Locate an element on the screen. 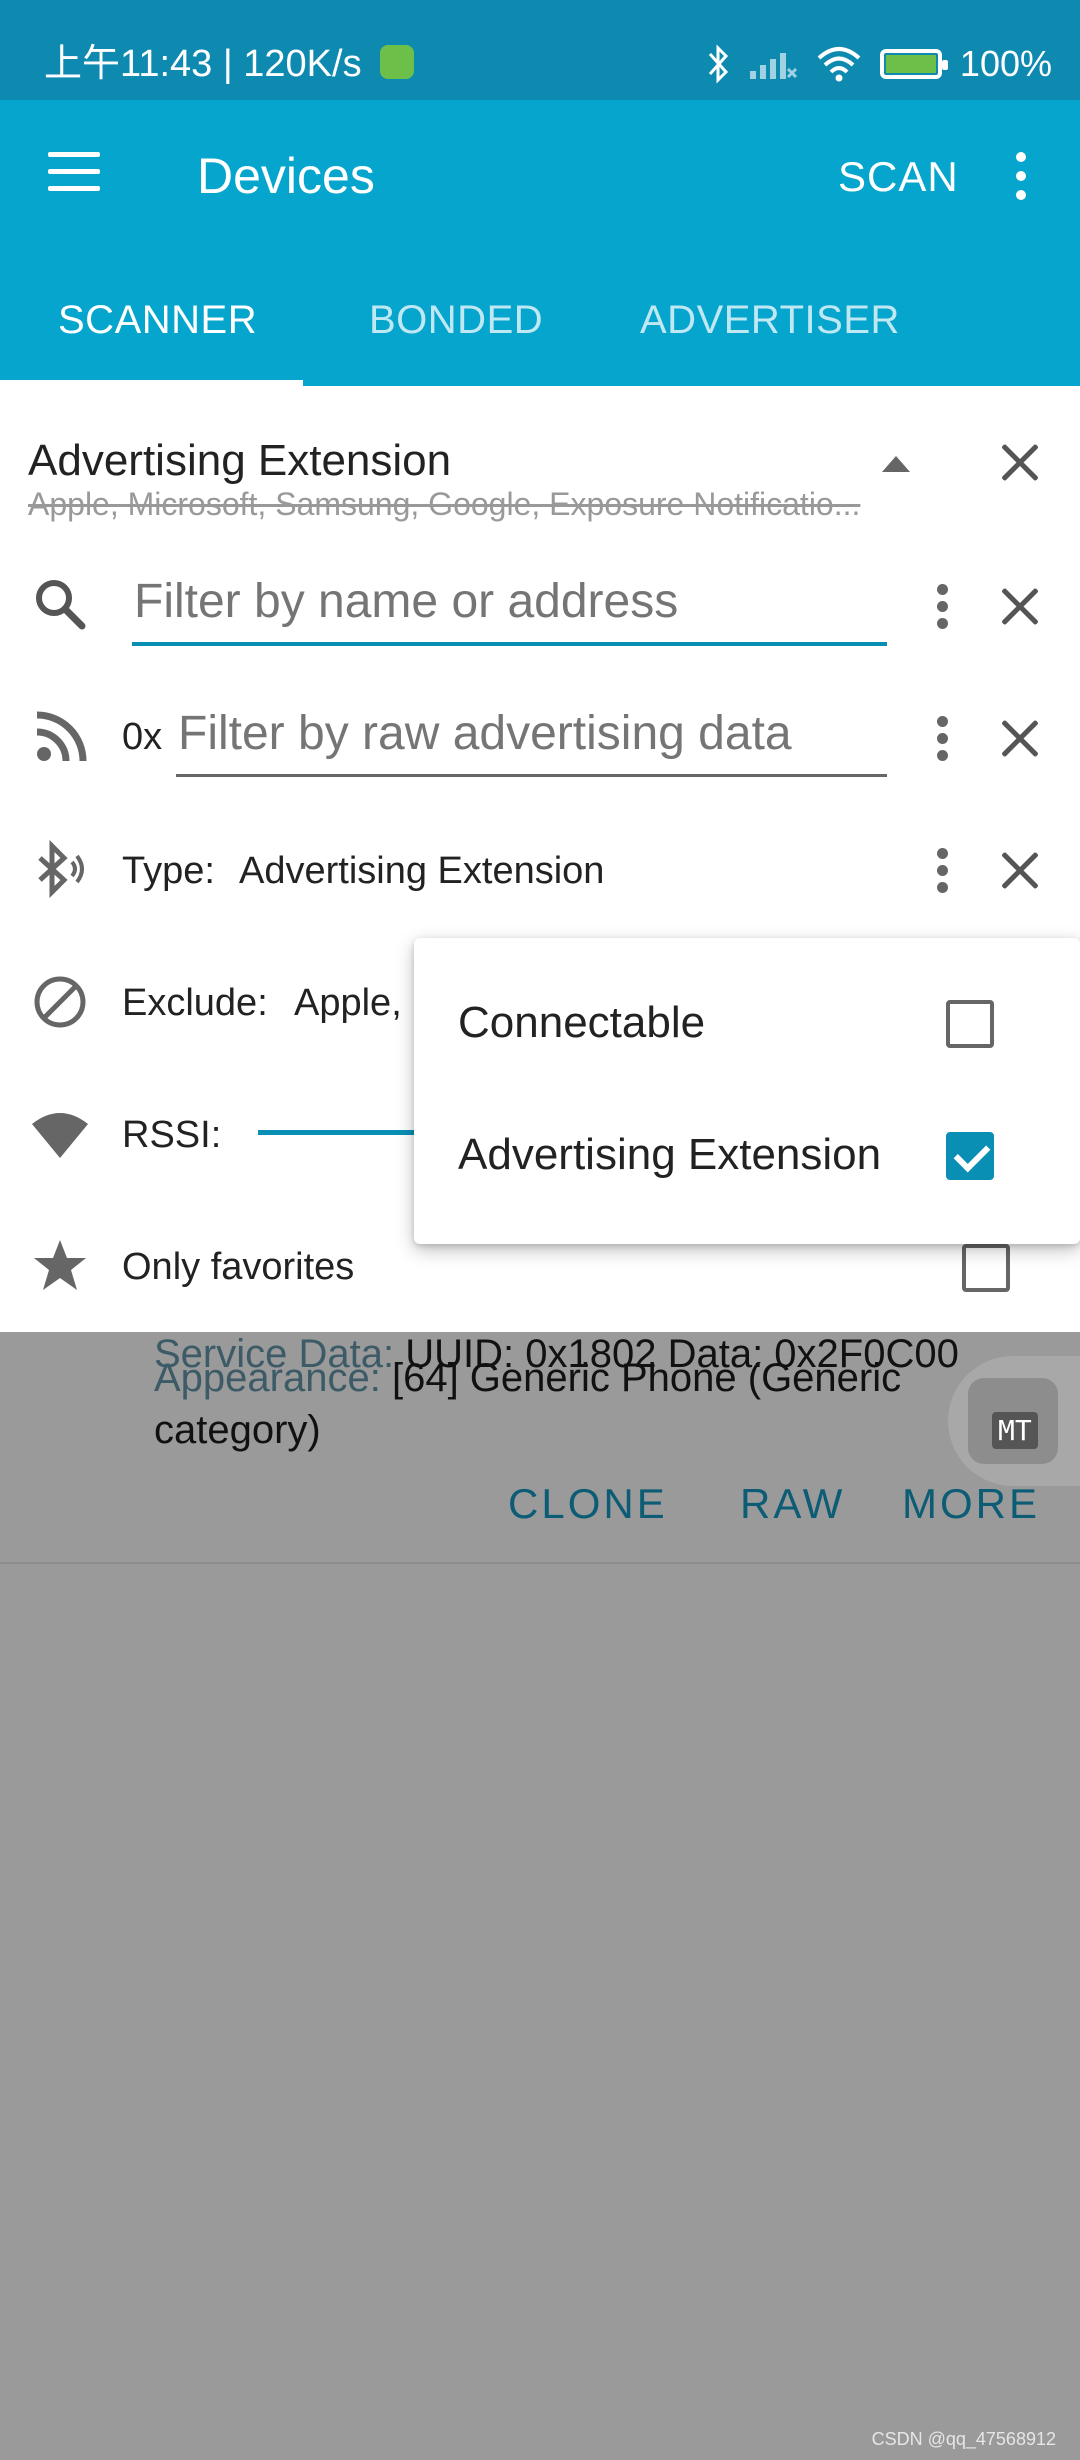  raw-data-filter-input is located at coordinates (532, 733).